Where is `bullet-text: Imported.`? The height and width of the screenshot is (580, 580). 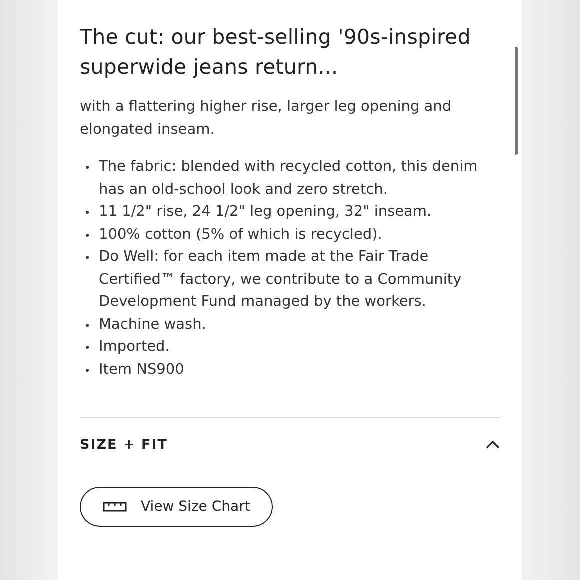 bullet-text: Imported. is located at coordinates (134, 347).